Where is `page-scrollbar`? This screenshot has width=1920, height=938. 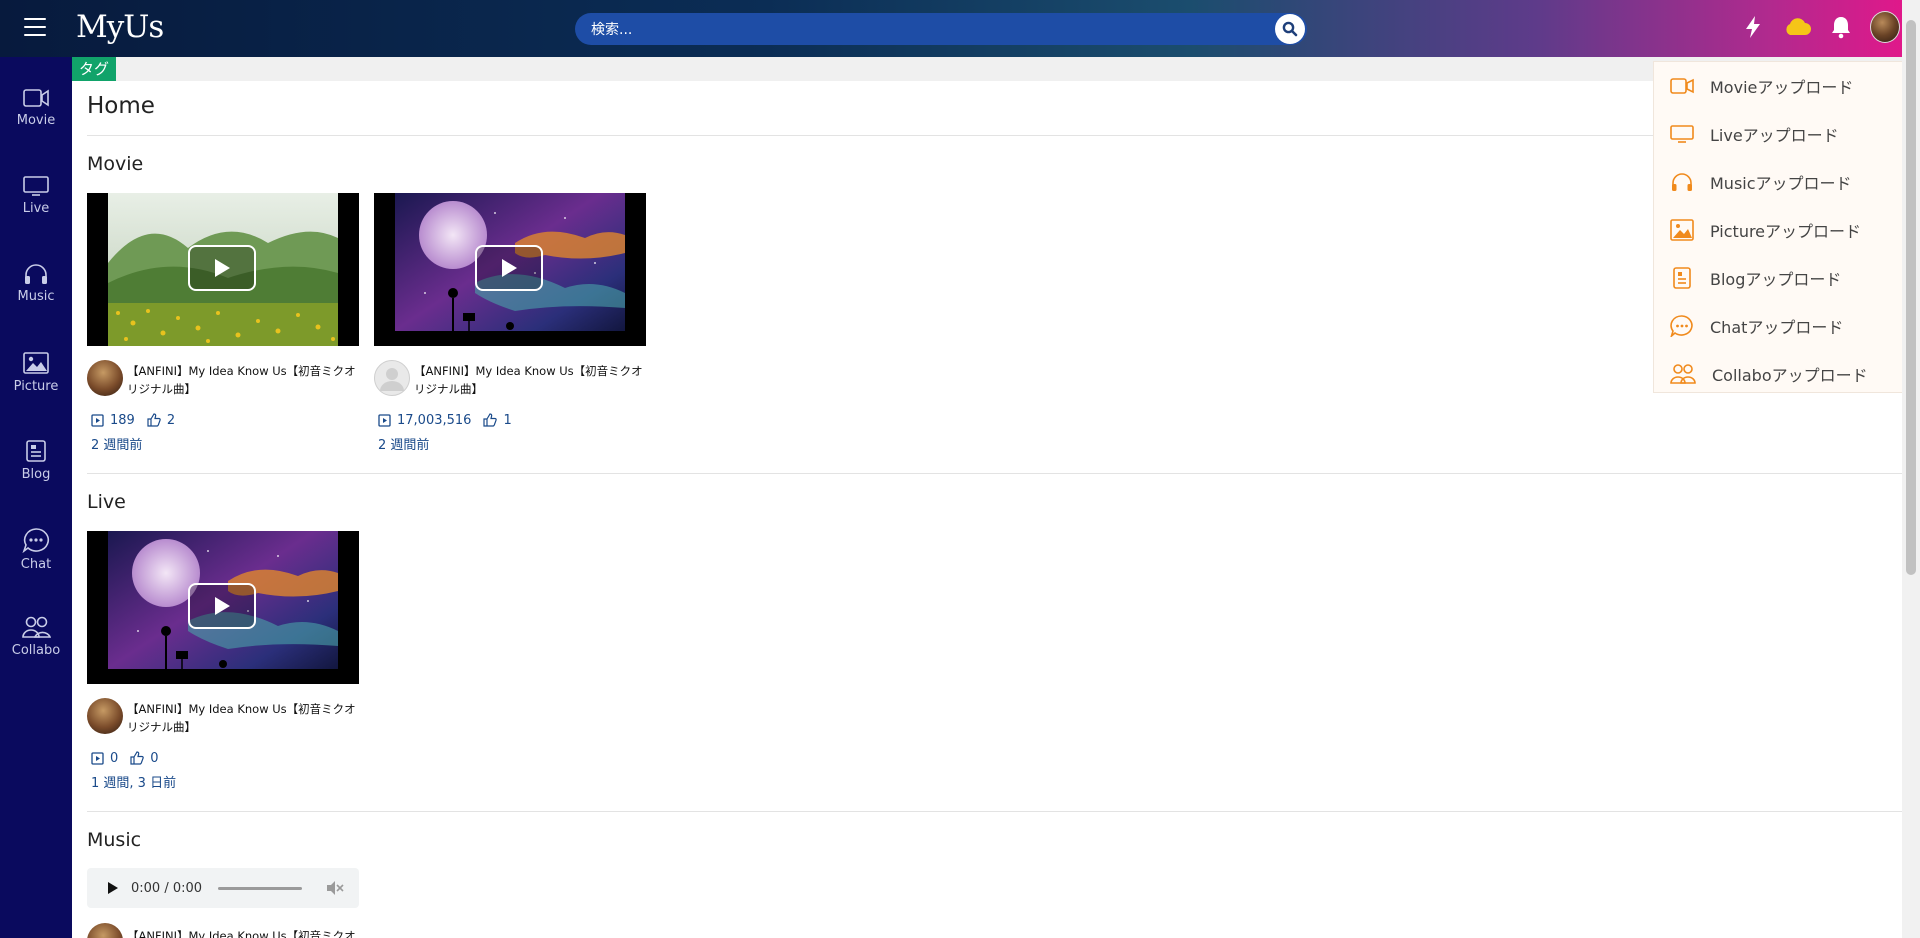
page-scrollbar is located at coordinates (1911, 469).